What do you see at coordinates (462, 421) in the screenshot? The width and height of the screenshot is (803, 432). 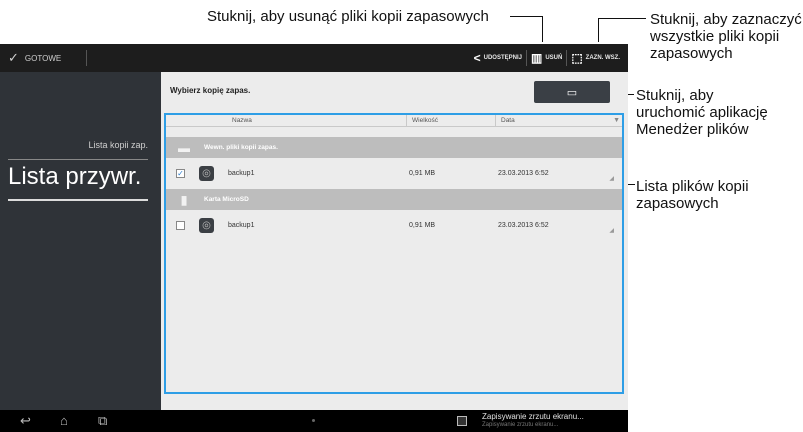 I see `screenshot-icon` at bounding box center [462, 421].